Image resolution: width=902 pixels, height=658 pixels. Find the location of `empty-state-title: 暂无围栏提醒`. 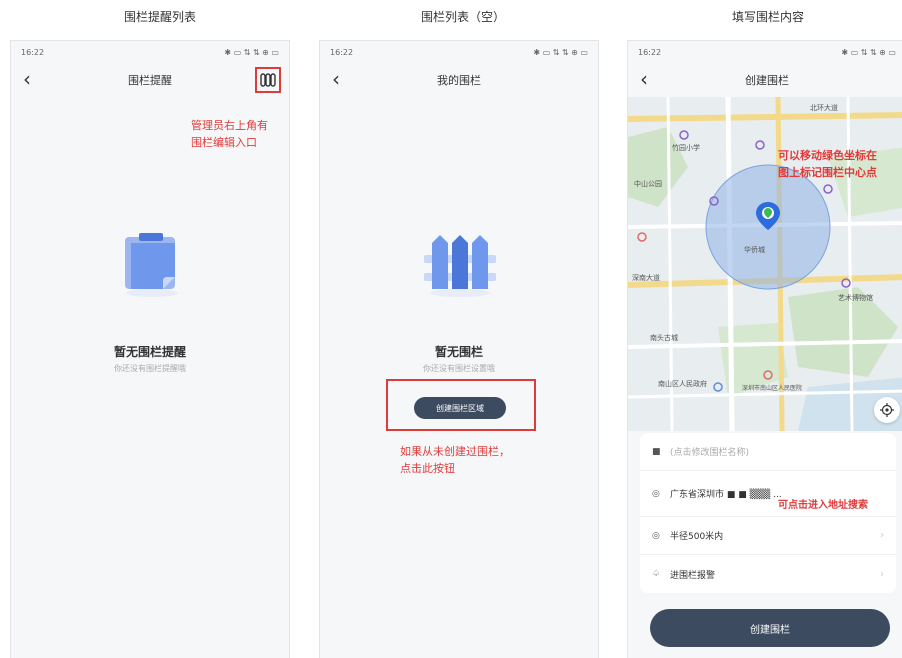

empty-state-title: 暂无围栏提醒 is located at coordinates (149, 352).